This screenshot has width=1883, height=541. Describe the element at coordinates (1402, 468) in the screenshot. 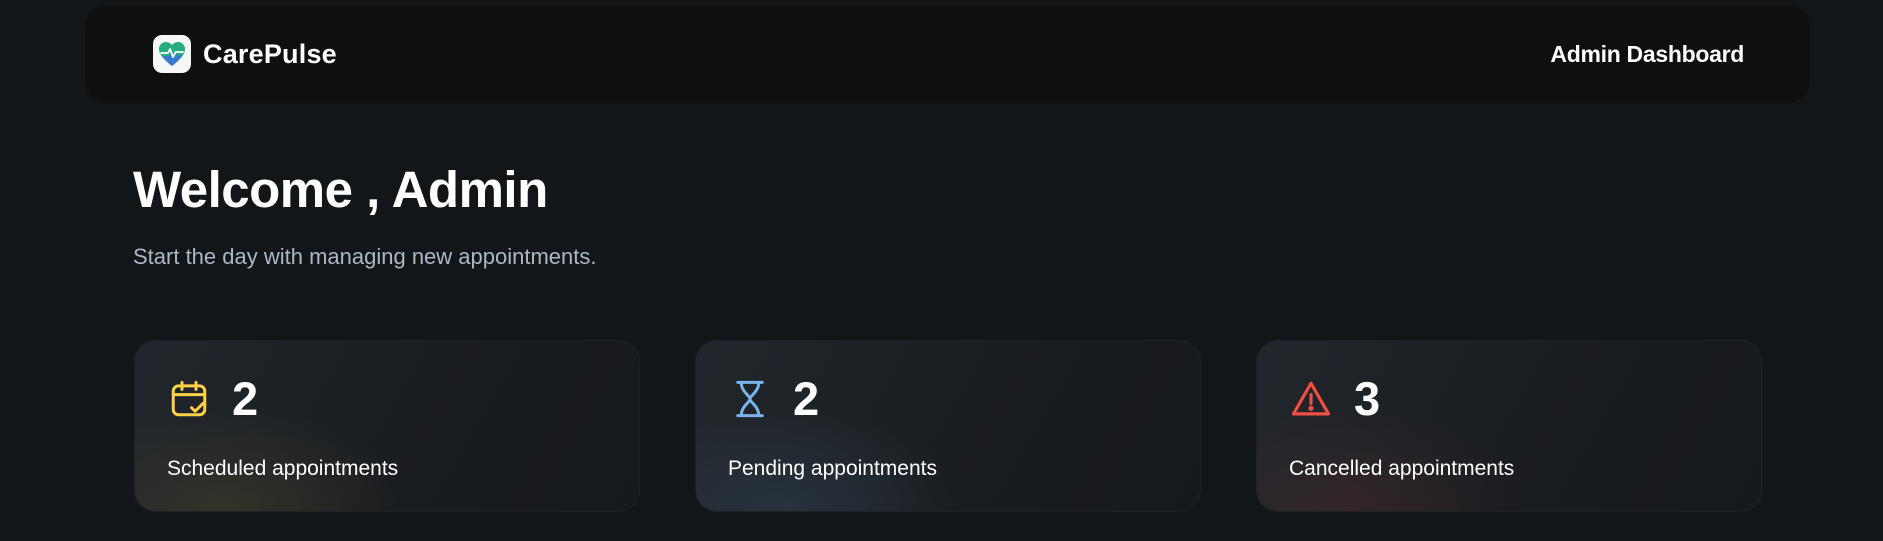

I see `stat-label: Cancelled appointments` at that location.